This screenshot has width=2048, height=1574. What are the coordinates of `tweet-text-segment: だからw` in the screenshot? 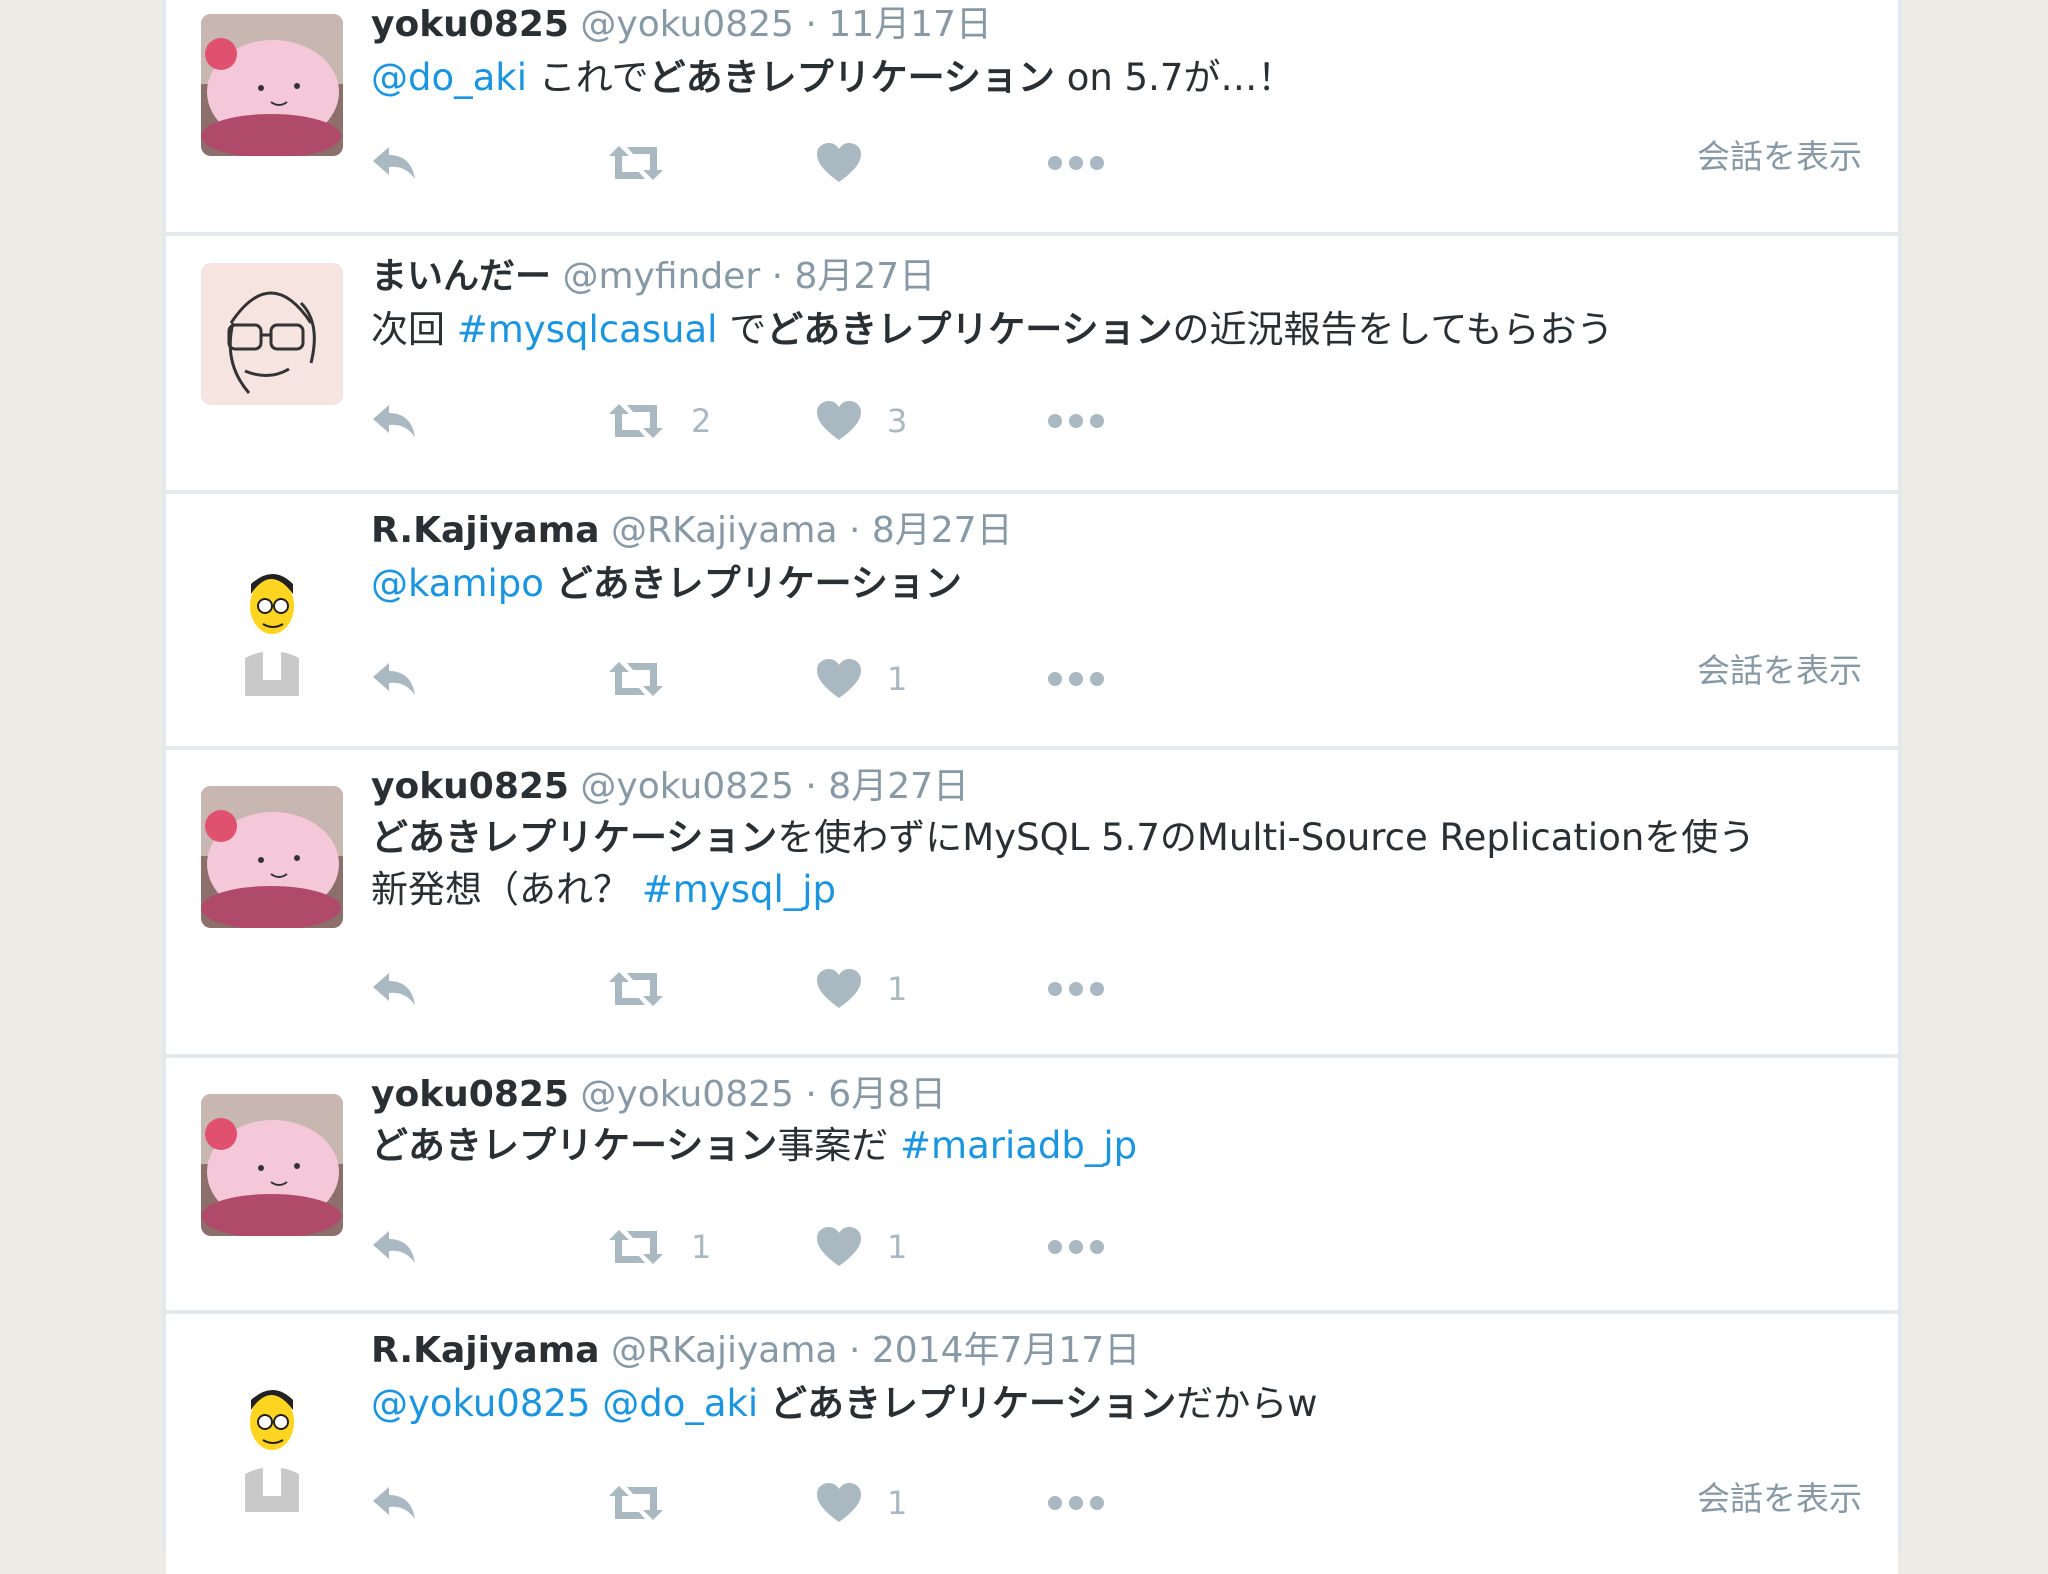 It's located at (1247, 1403).